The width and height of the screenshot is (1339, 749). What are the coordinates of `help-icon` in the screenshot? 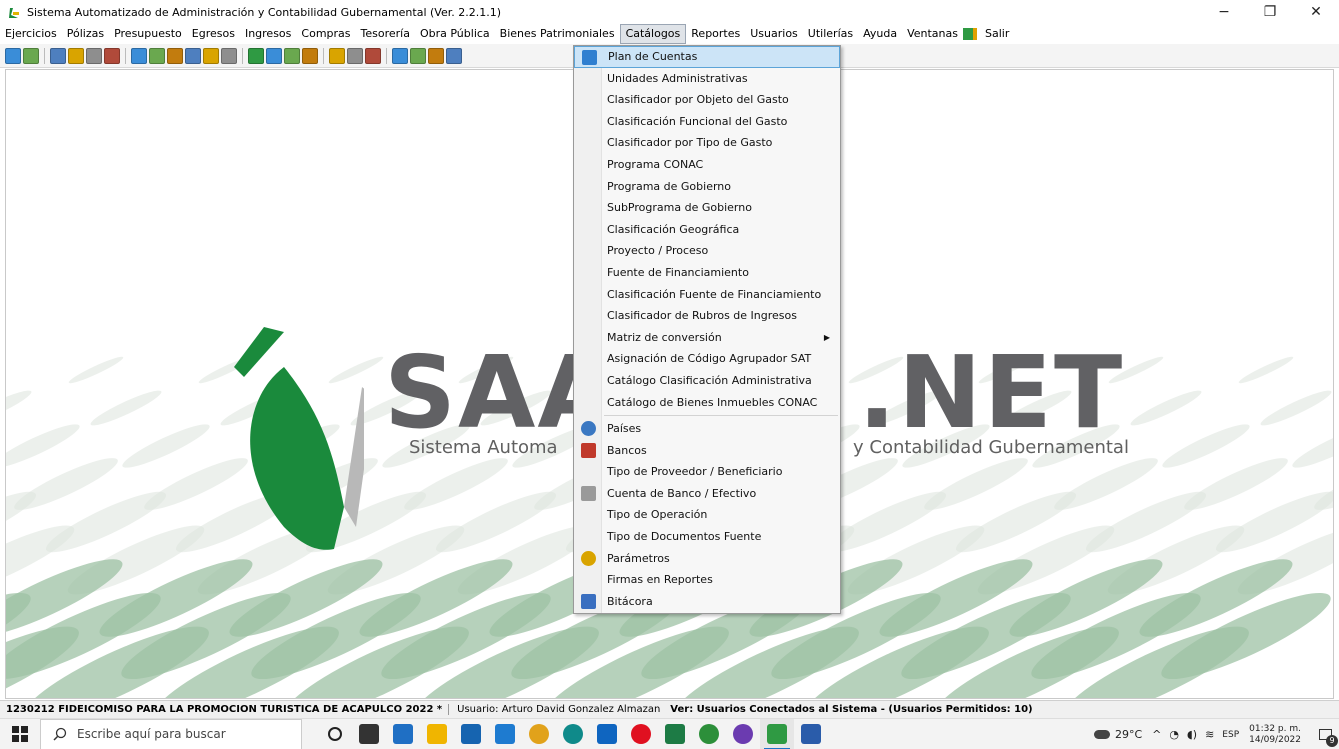 It's located at (454, 55).